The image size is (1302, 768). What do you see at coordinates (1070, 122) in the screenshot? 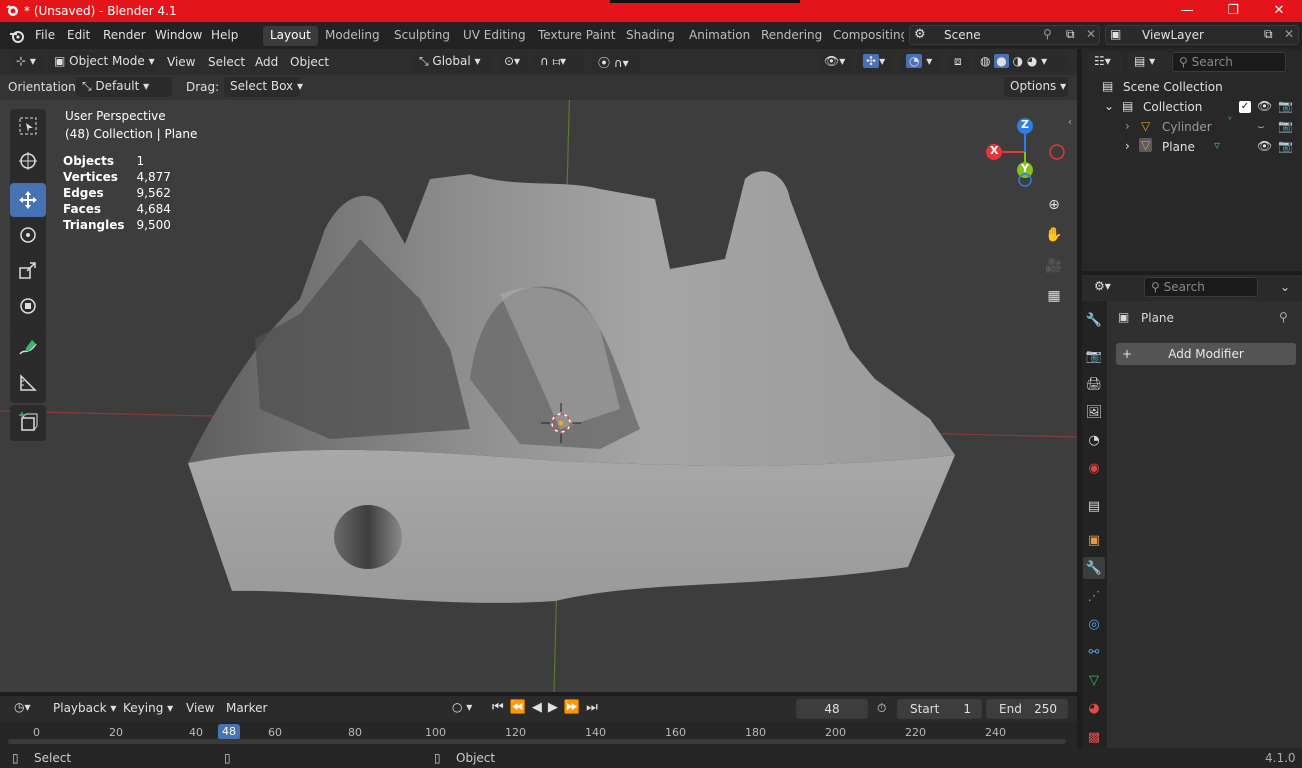
I see `sidebar-toggle-icon: ‹` at bounding box center [1070, 122].